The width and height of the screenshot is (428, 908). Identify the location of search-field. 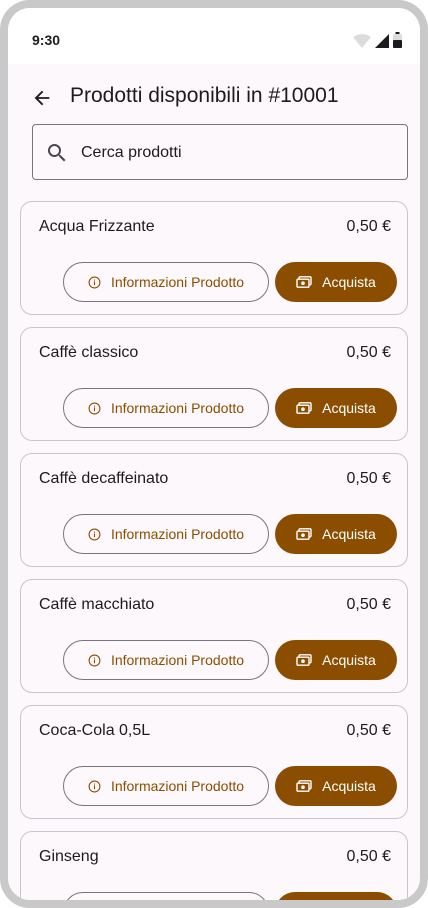
(220, 152).